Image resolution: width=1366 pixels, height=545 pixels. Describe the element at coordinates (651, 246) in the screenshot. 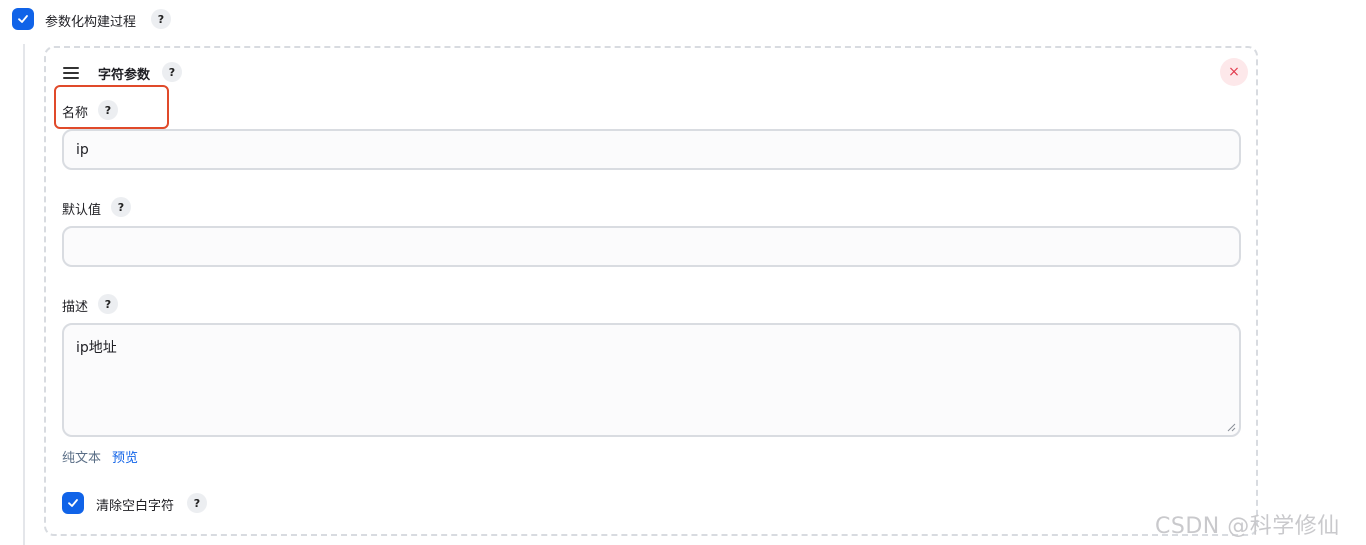

I see `default-value-input` at that location.